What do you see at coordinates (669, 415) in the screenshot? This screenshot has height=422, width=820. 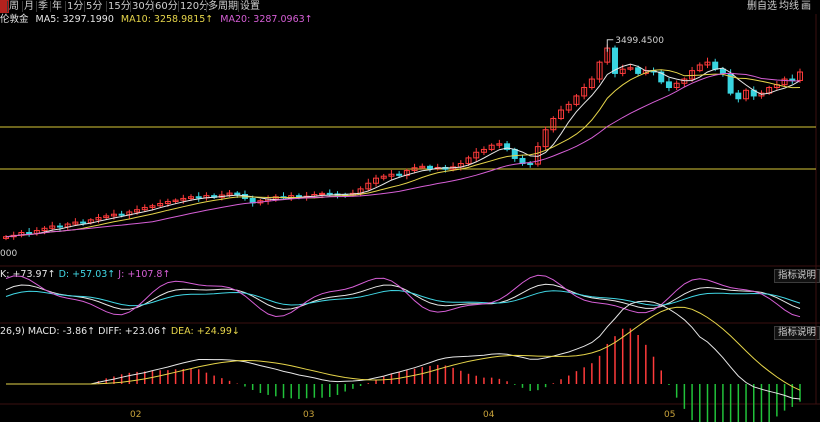 I see `x-axis-label: 05` at bounding box center [669, 415].